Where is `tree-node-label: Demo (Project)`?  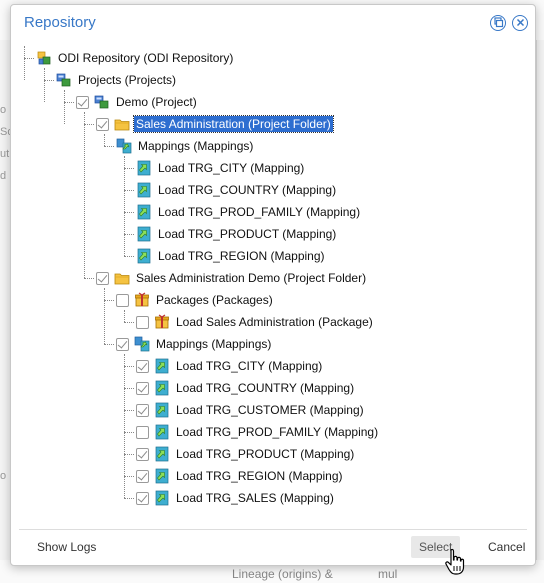 tree-node-label: Demo (Project) is located at coordinates (156, 102).